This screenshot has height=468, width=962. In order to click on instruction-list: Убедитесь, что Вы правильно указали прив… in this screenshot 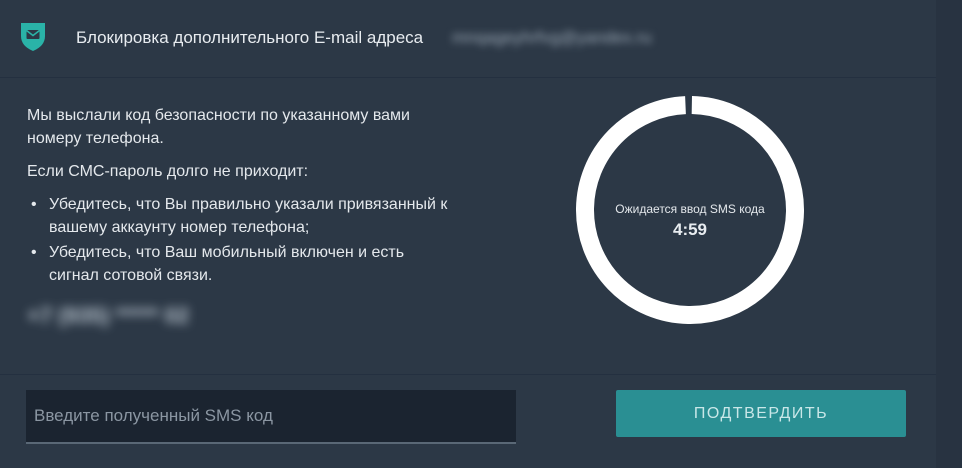, I will do `click(242, 240)`.